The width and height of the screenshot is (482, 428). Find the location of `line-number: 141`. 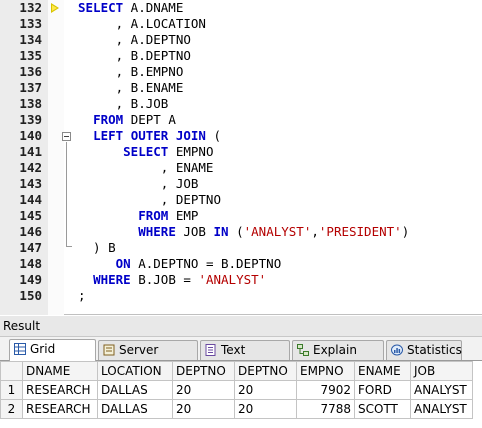

line-number: 141 is located at coordinates (30, 151).